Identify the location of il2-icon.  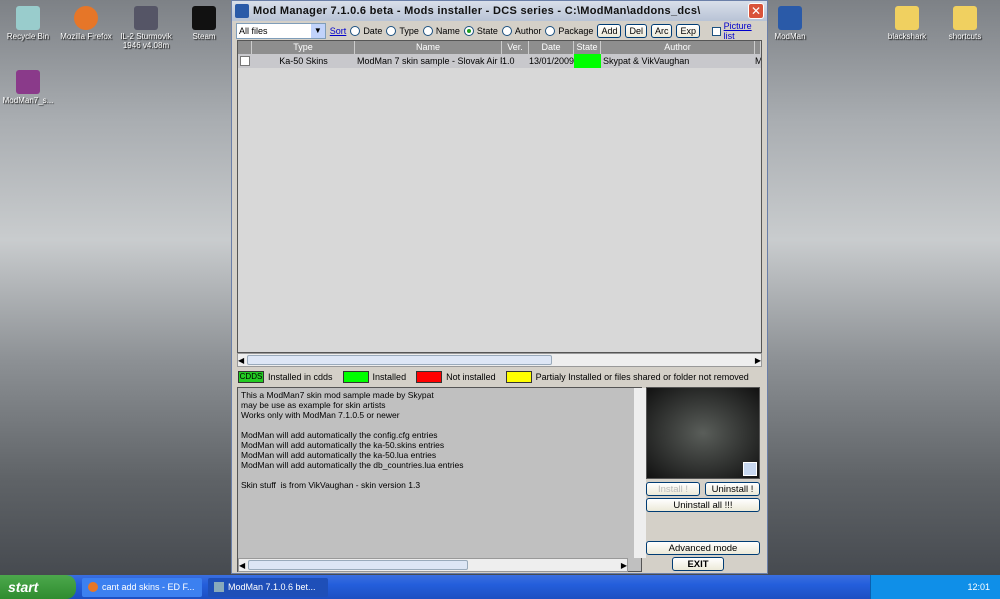
(146, 18).